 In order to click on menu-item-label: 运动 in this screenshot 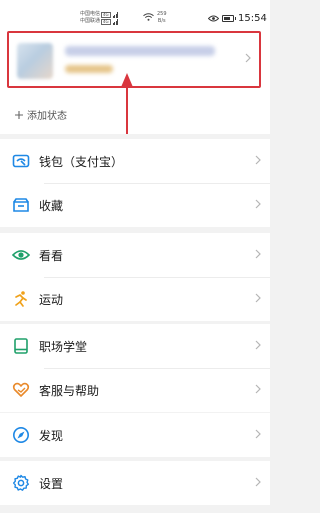, I will do `click(51, 299)`.